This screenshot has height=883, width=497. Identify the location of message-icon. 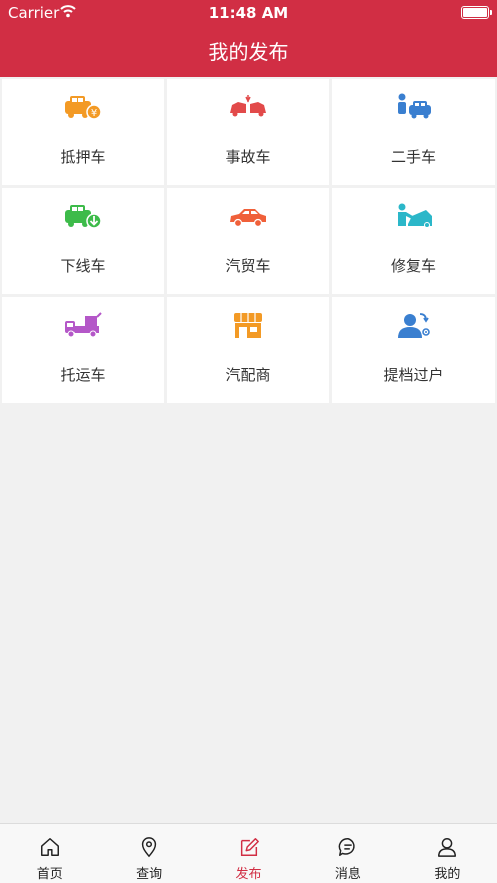
(346, 847).